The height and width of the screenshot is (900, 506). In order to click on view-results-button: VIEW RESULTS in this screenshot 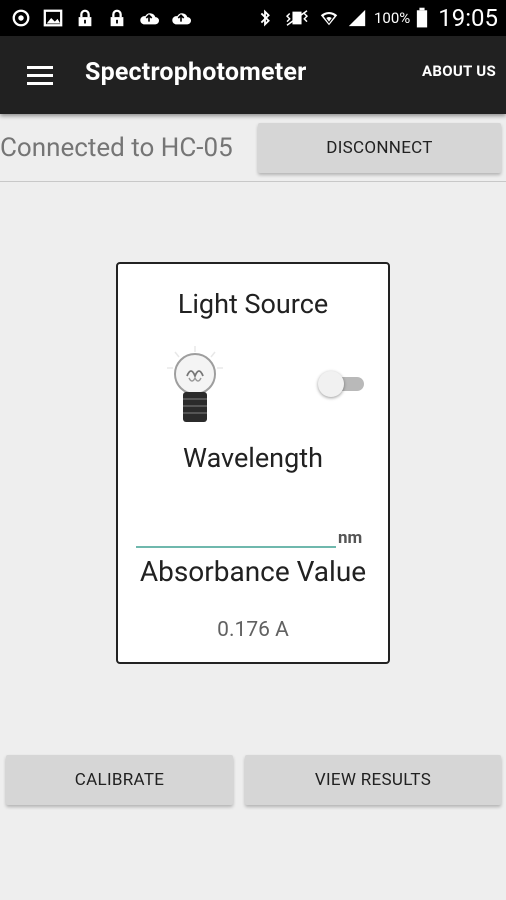, I will do `click(373, 780)`.